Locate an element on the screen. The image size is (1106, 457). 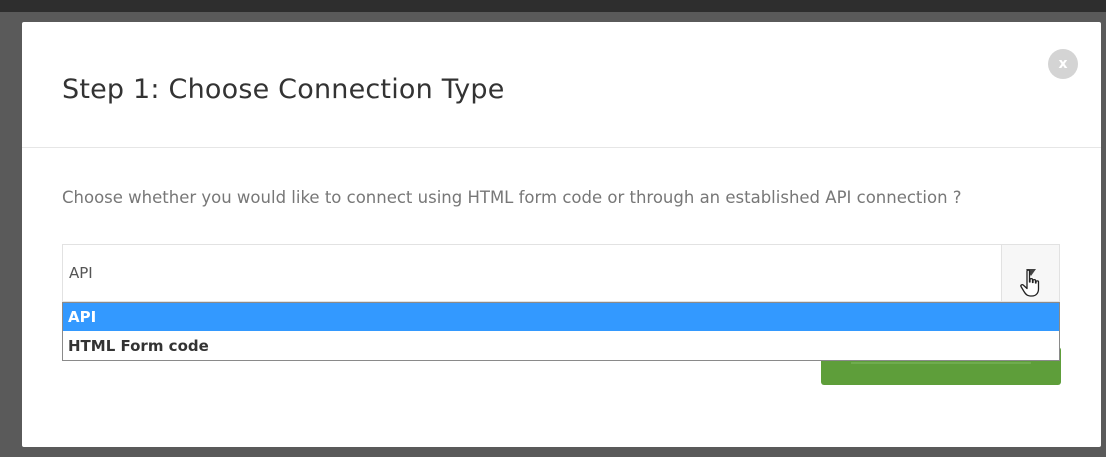
page-top-strip is located at coordinates (553, 6).